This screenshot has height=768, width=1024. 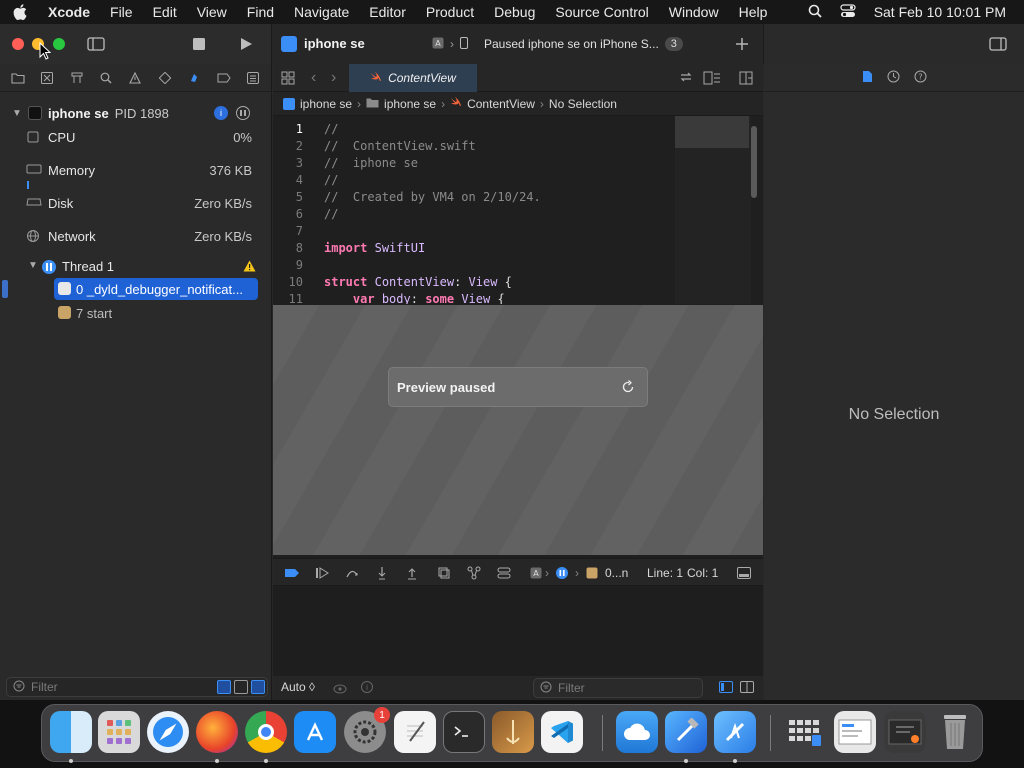 What do you see at coordinates (292, 573) in the screenshot?
I see `breakpoints-toggle-icon` at bounding box center [292, 573].